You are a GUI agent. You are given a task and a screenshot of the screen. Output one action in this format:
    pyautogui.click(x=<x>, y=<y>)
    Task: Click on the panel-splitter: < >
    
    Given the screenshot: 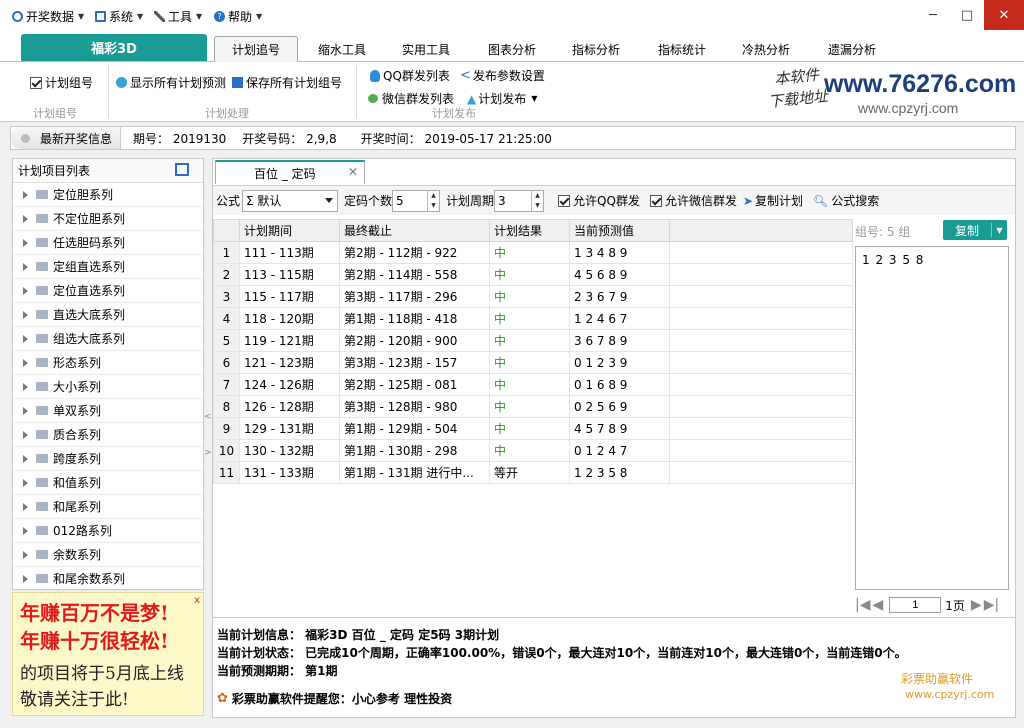 What is the action you would take?
    pyautogui.click(x=208, y=437)
    